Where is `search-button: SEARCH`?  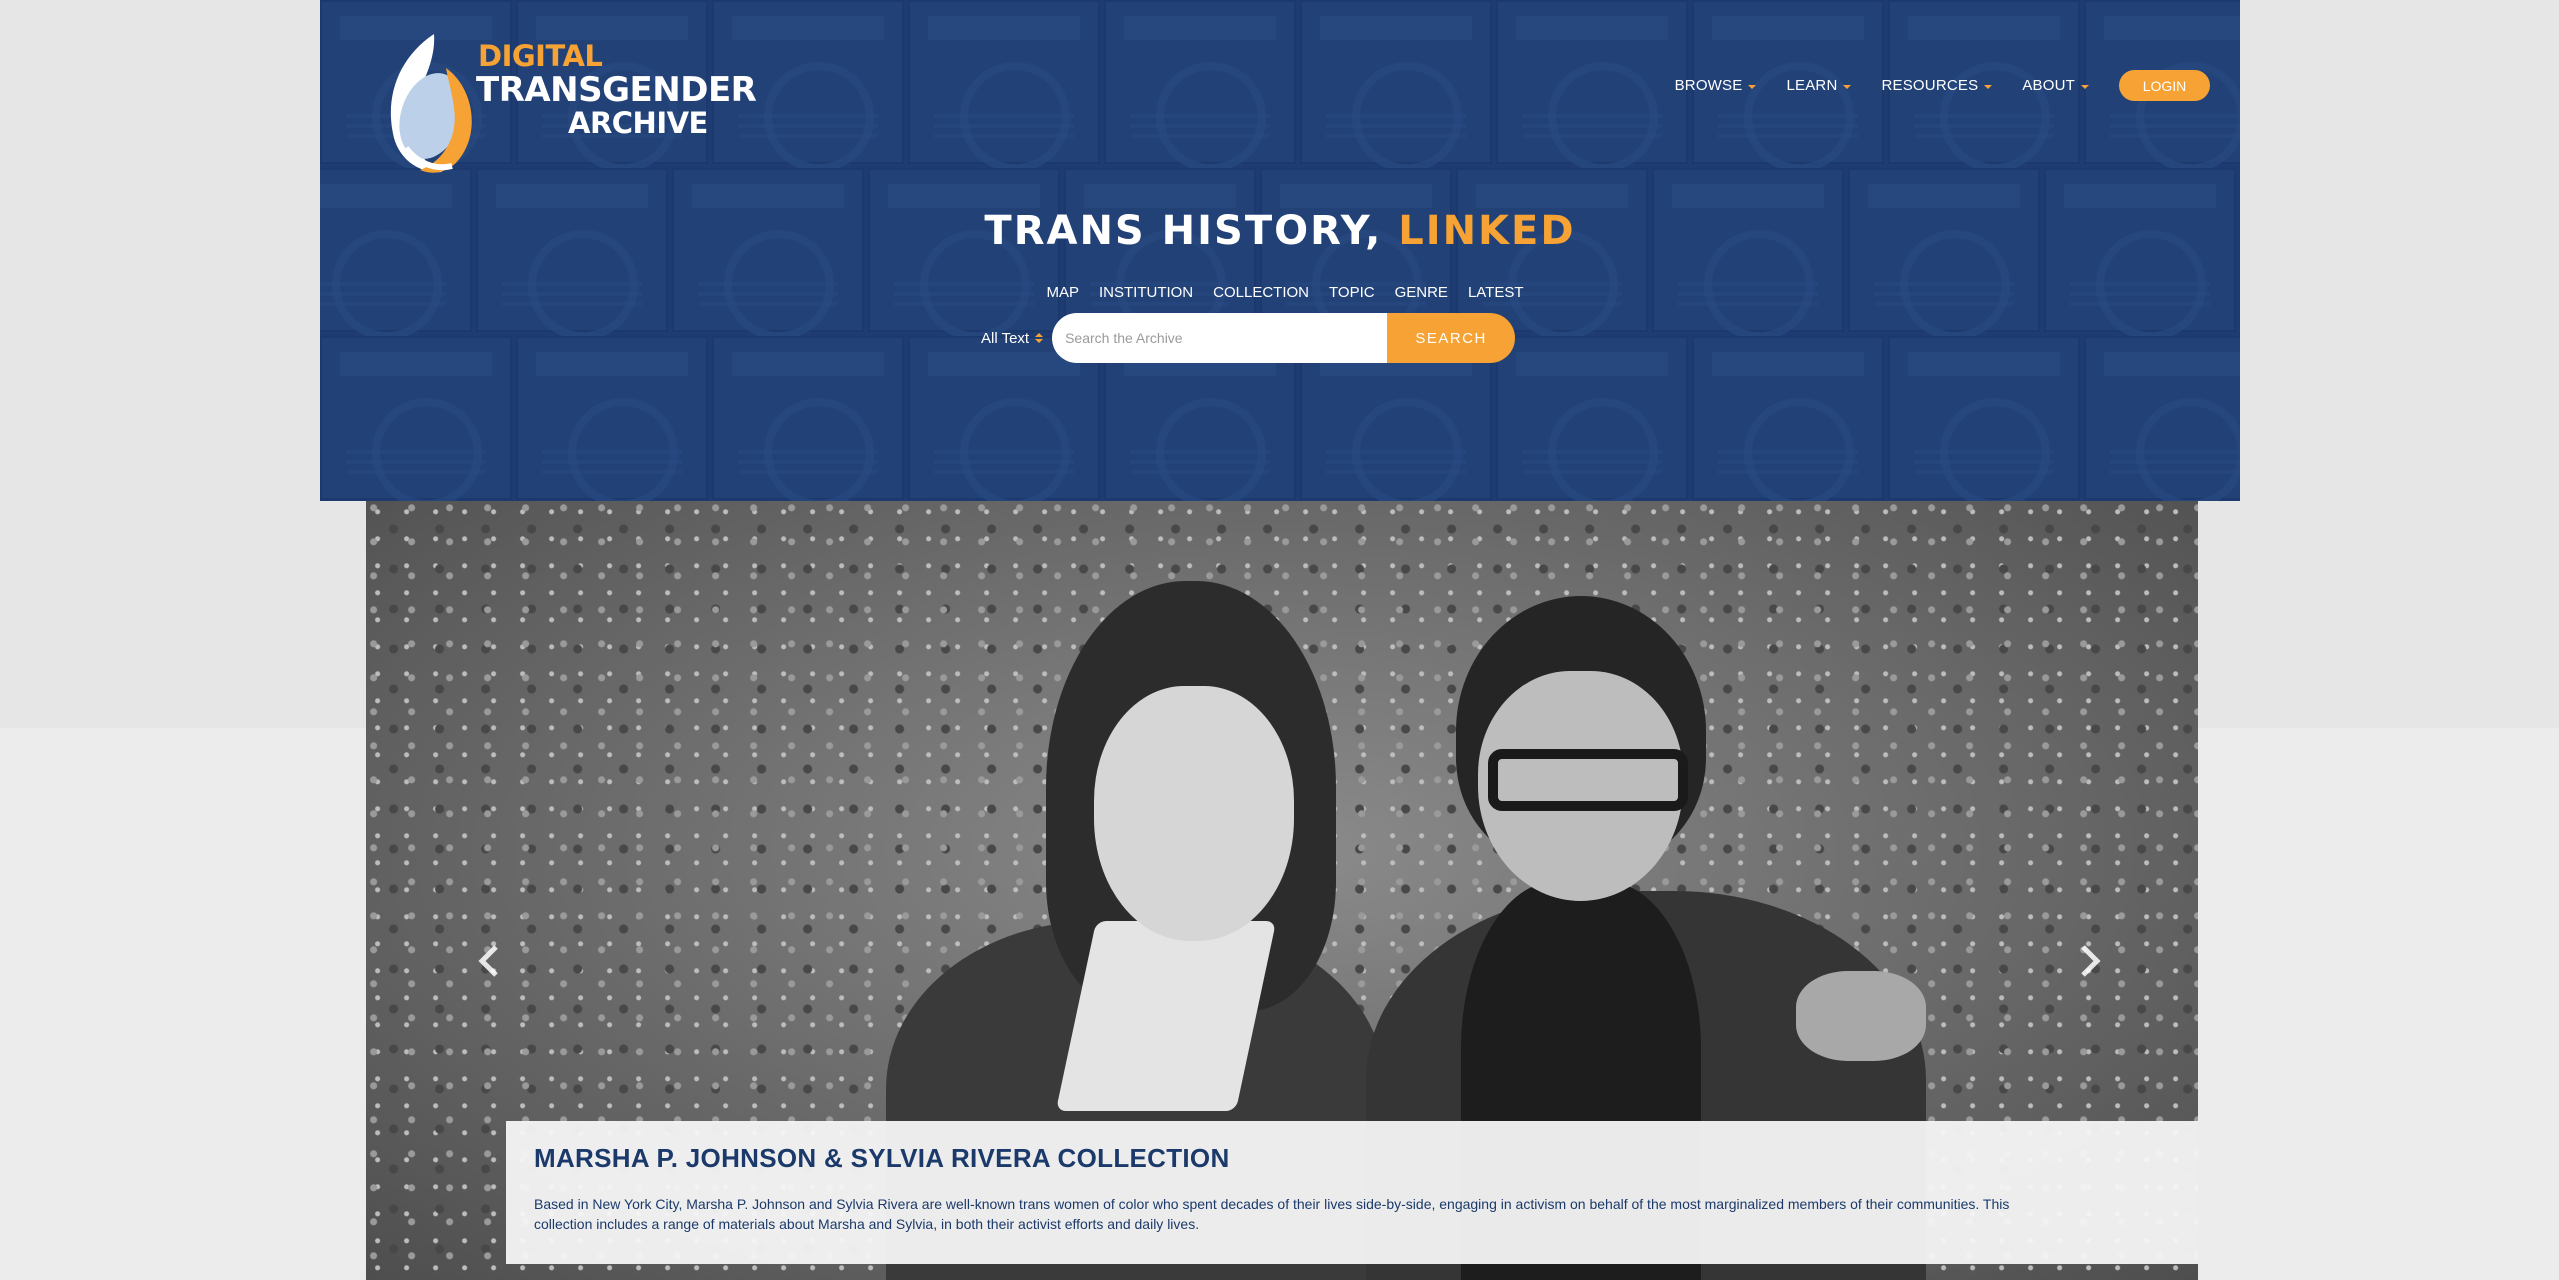 search-button: SEARCH is located at coordinates (1451, 338).